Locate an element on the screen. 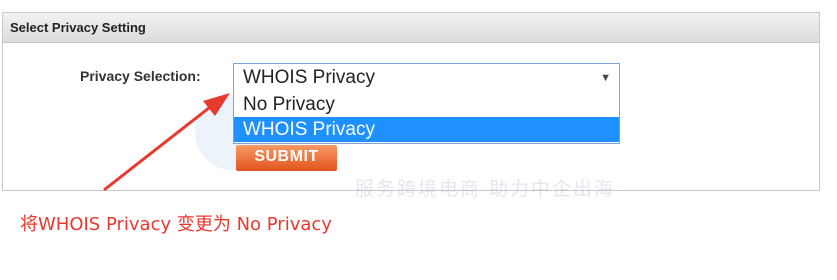 The width and height of the screenshot is (837, 280). privacy-select: WHOIS Privacy ▼ is located at coordinates (426, 78).